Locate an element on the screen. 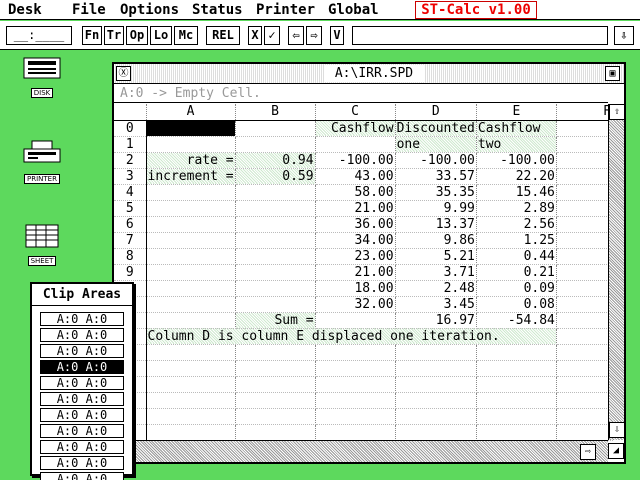 Image resolution: width=640 pixels, height=480 pixels. grid-cell: increment = is located at coordinates (191, 176).